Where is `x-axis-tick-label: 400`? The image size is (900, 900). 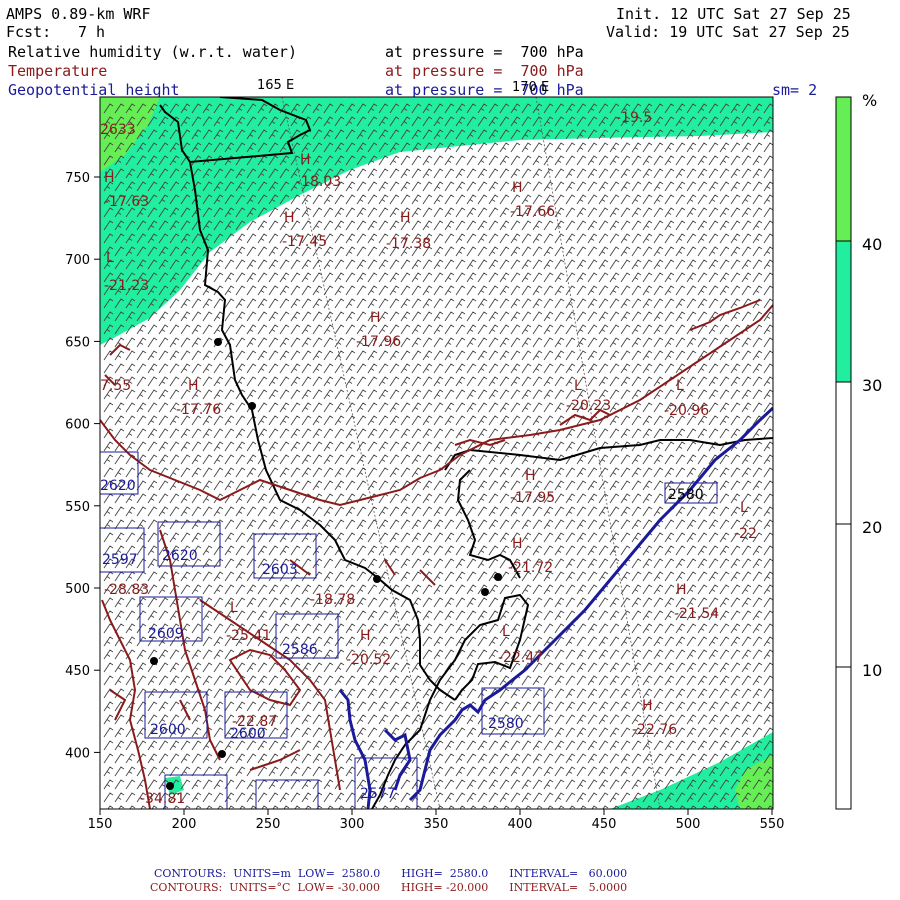 x-axis-tick-label: 400 is located at coordinates (520, 824).